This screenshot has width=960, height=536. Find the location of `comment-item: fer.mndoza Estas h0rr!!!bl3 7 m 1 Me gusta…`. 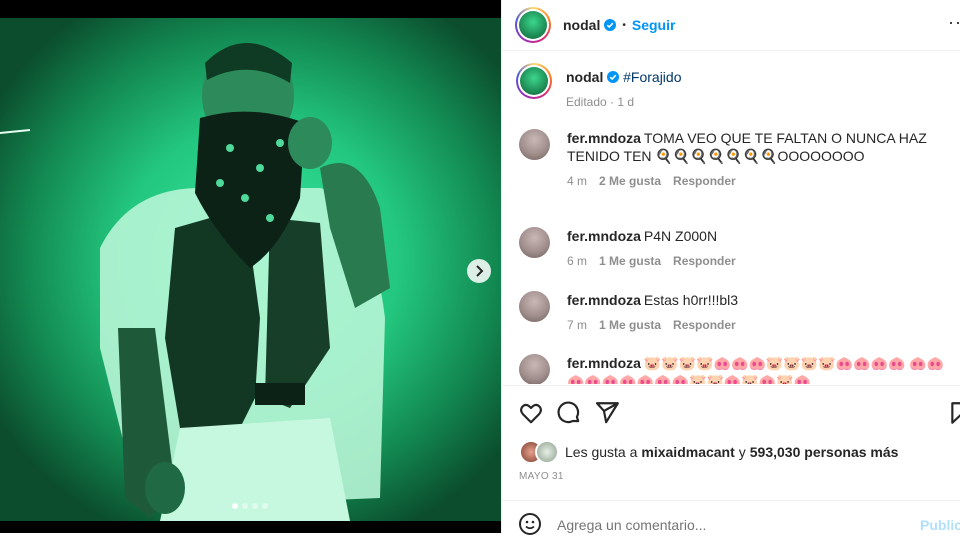

comment-item: fer.mndoza Estas h0rr!!!bl3 7 m 1 Me gusta… is located at coordinates (733, 312).